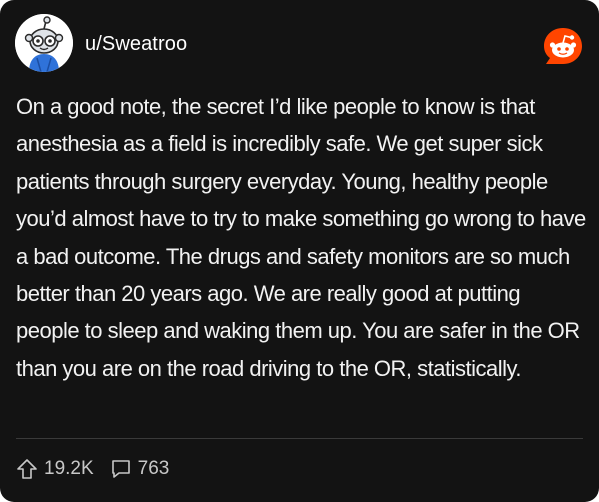 The height and width of the screenshot is (502, 599). What do you see at coordinates (27, 469) in the screenshot?
I see `upvote-arrow-icon` at bounding box center [27, 469].